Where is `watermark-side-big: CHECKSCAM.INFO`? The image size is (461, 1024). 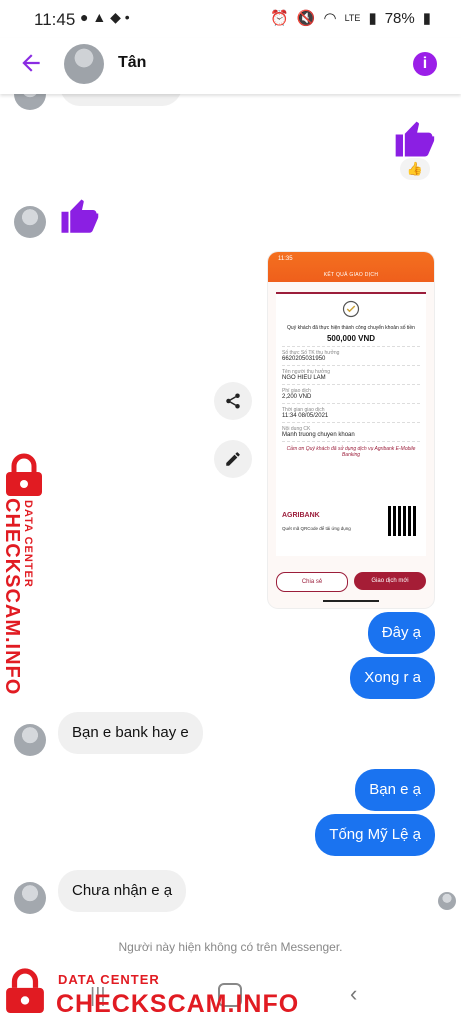 watermark-side-big: CHECKSCAM.INFO is located at coordinates (12, 597).